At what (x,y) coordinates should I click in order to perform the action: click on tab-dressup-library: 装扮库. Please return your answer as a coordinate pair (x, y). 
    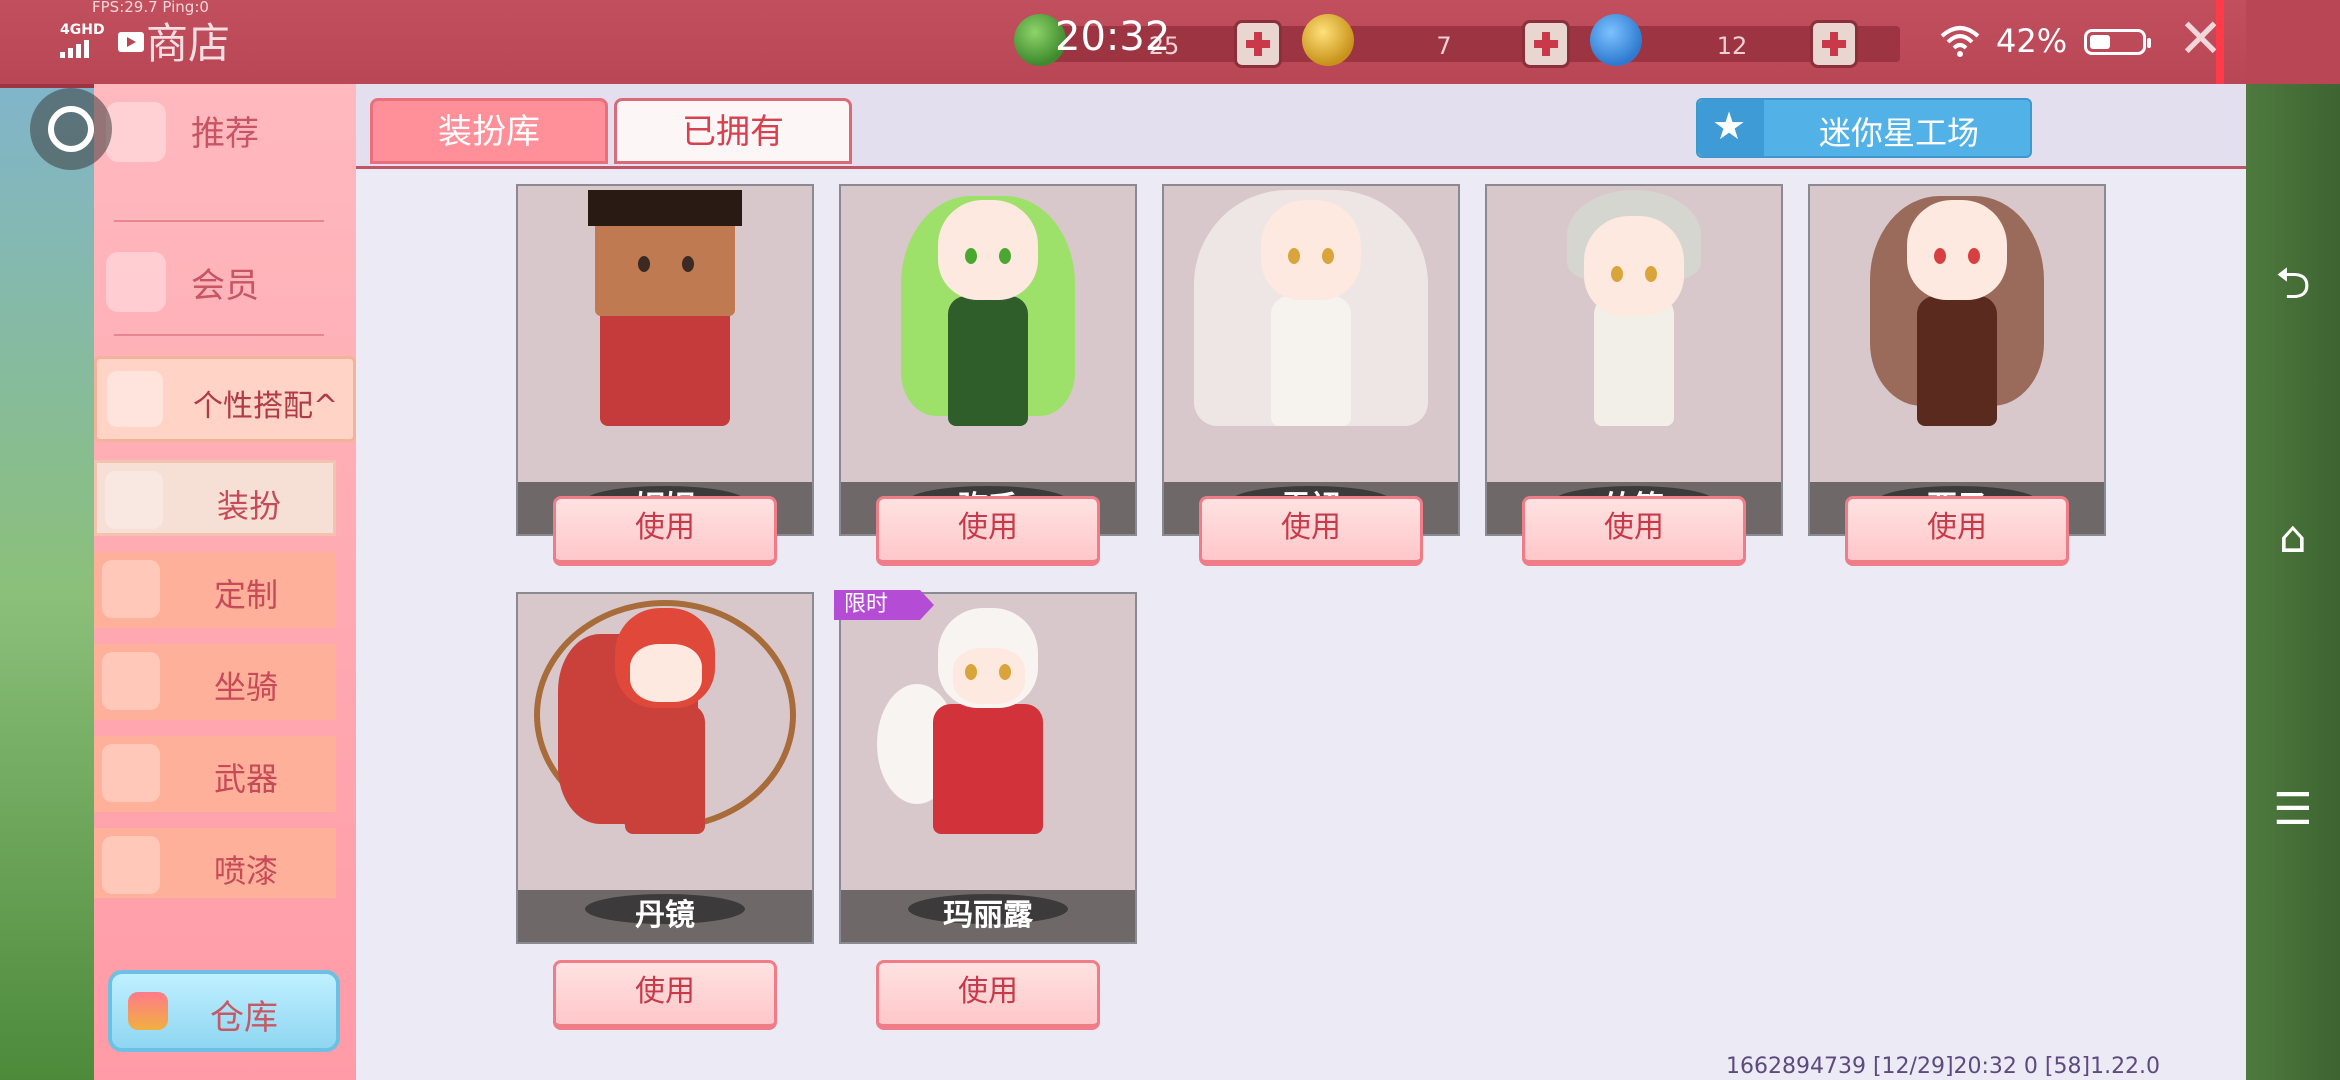
    Looking at the image, I should click on (489, 131).